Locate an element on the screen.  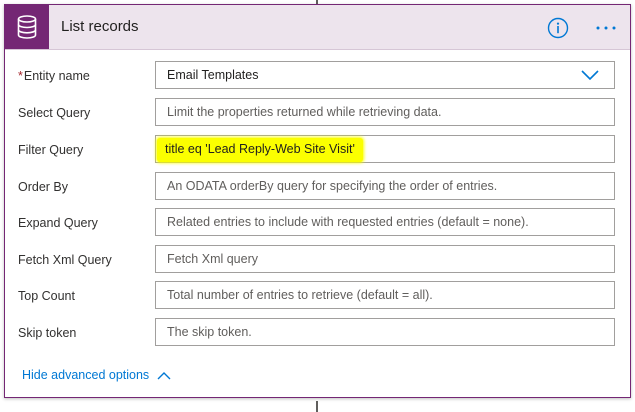
more-options-icon is located at coordinates (606, 28).